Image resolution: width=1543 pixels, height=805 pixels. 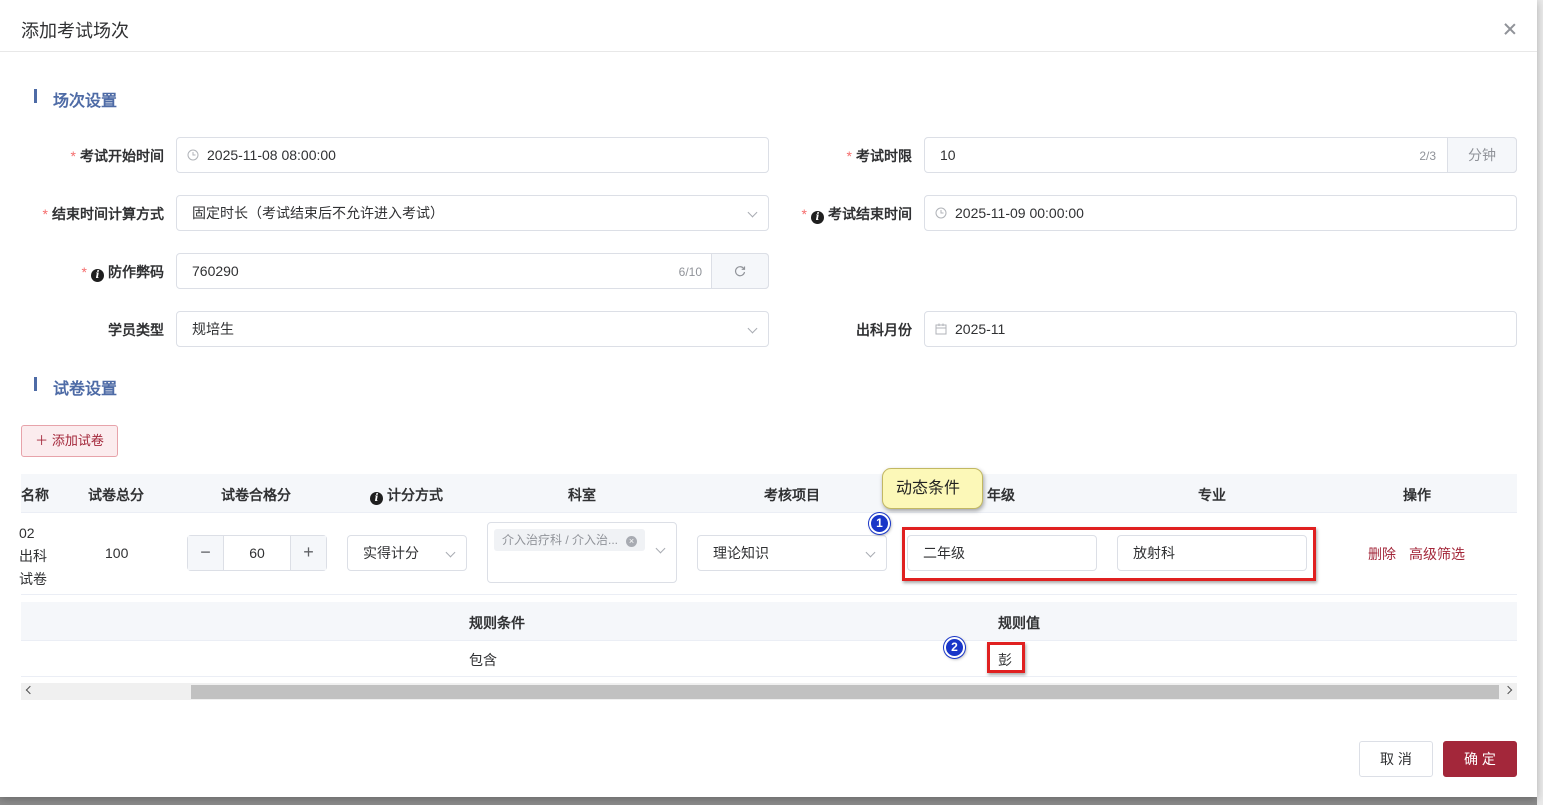 I want to click on close-icon: ×, so click(x=632, y=541).